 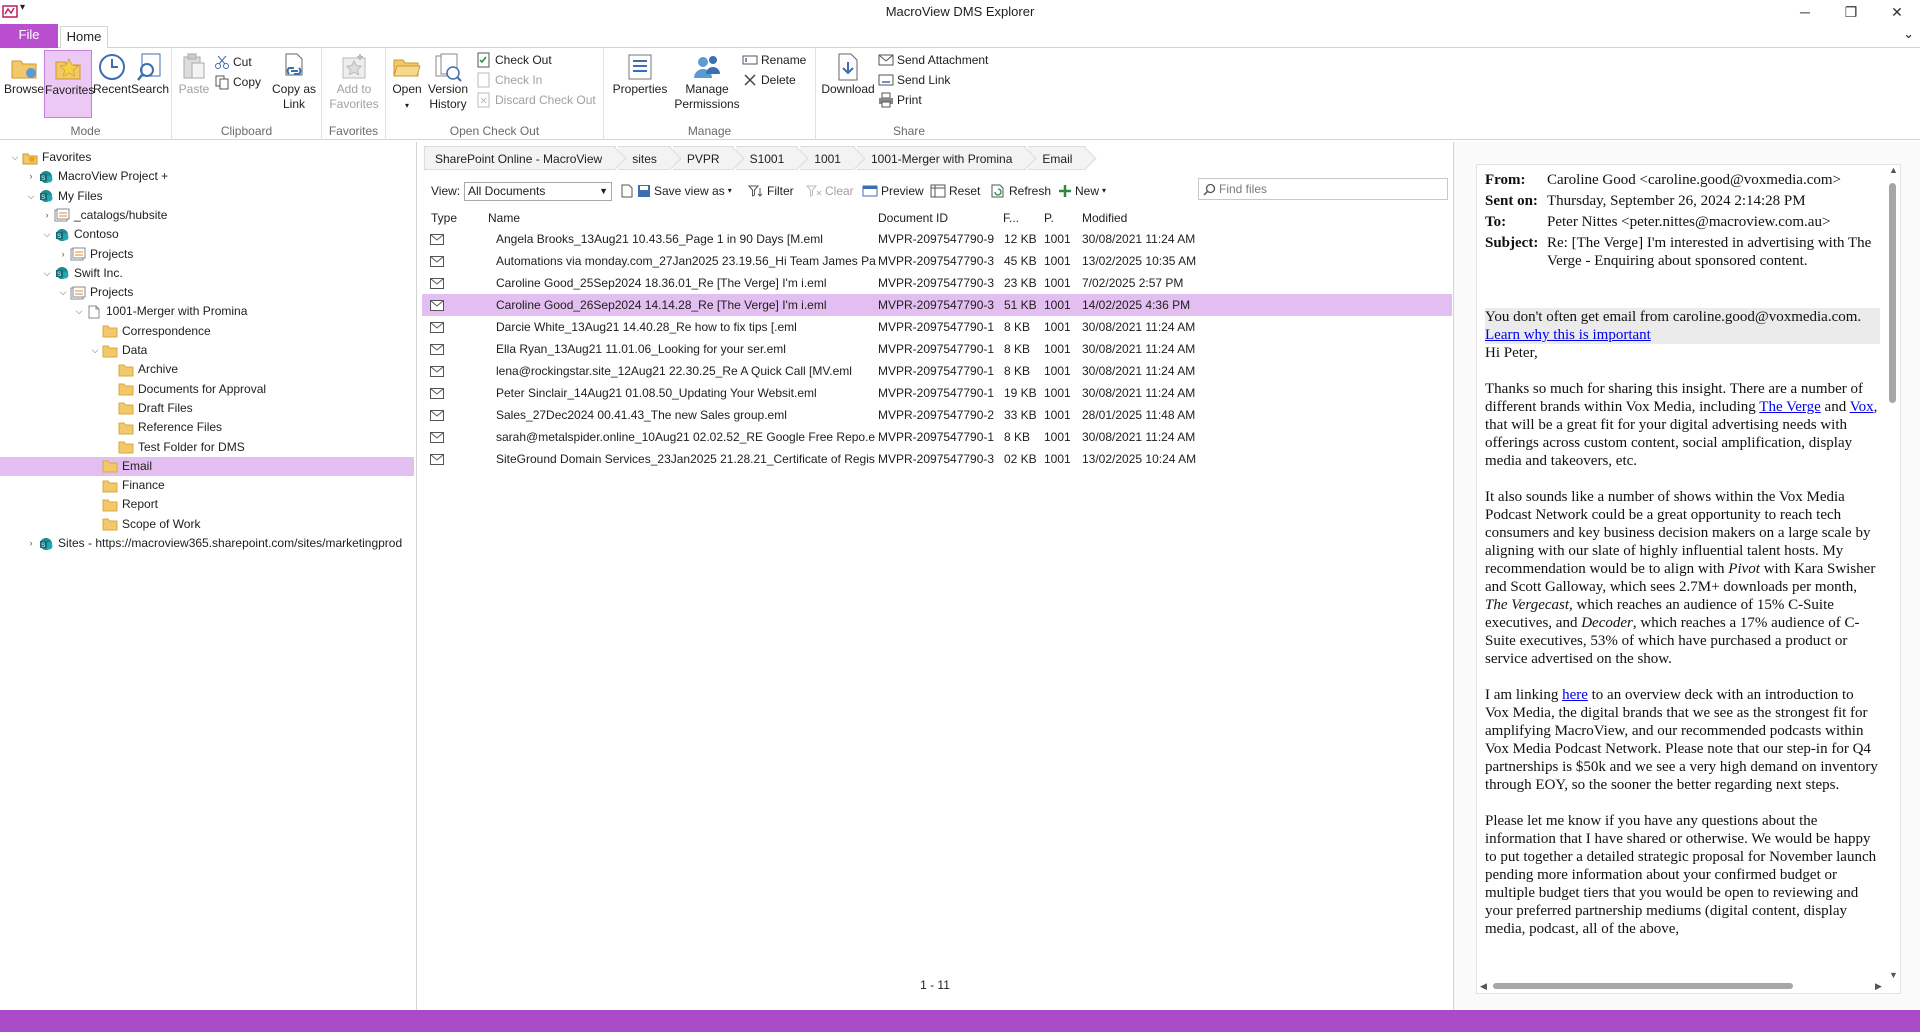 What do you see at coordinates (848, 84) in the screenshot?
I see `download-button: Download` at bounding box center [848, 84].